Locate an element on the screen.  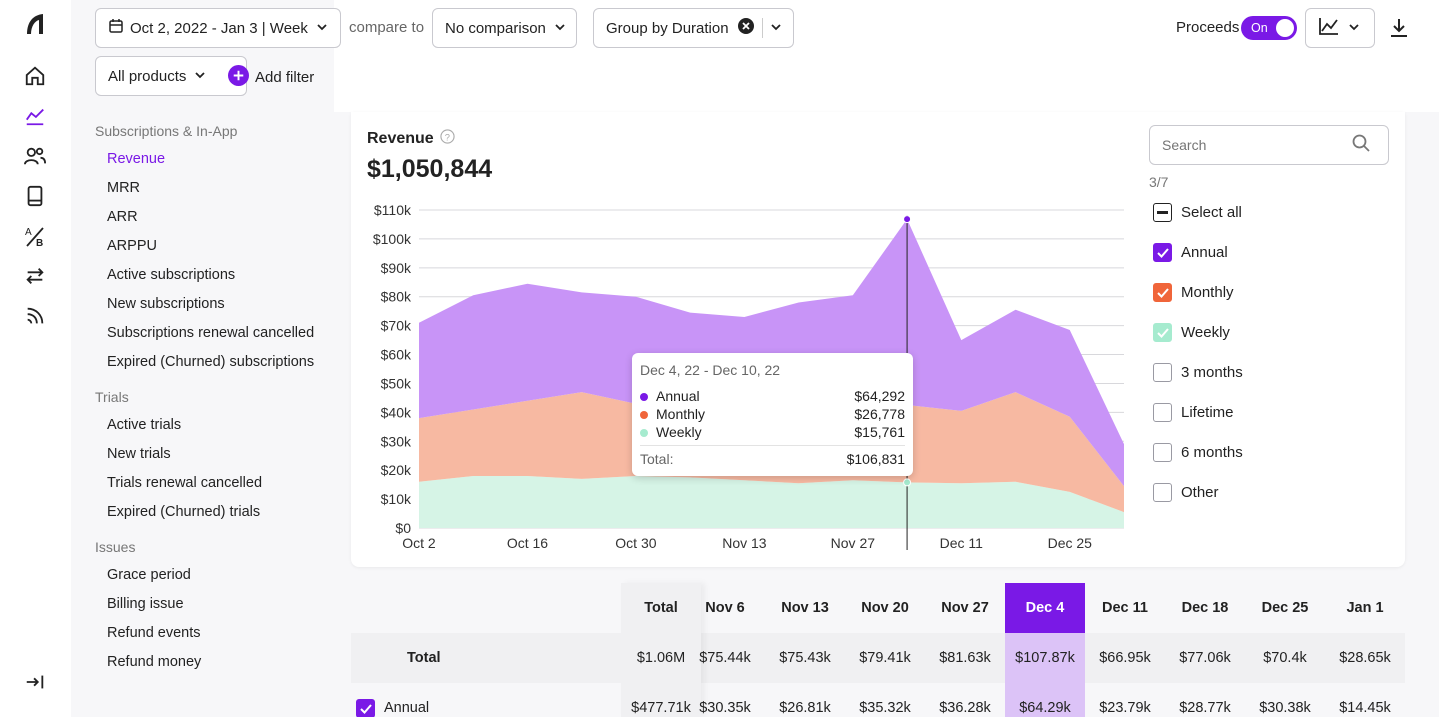
table-cell: $79.41k is located at coordinates (885, 658).